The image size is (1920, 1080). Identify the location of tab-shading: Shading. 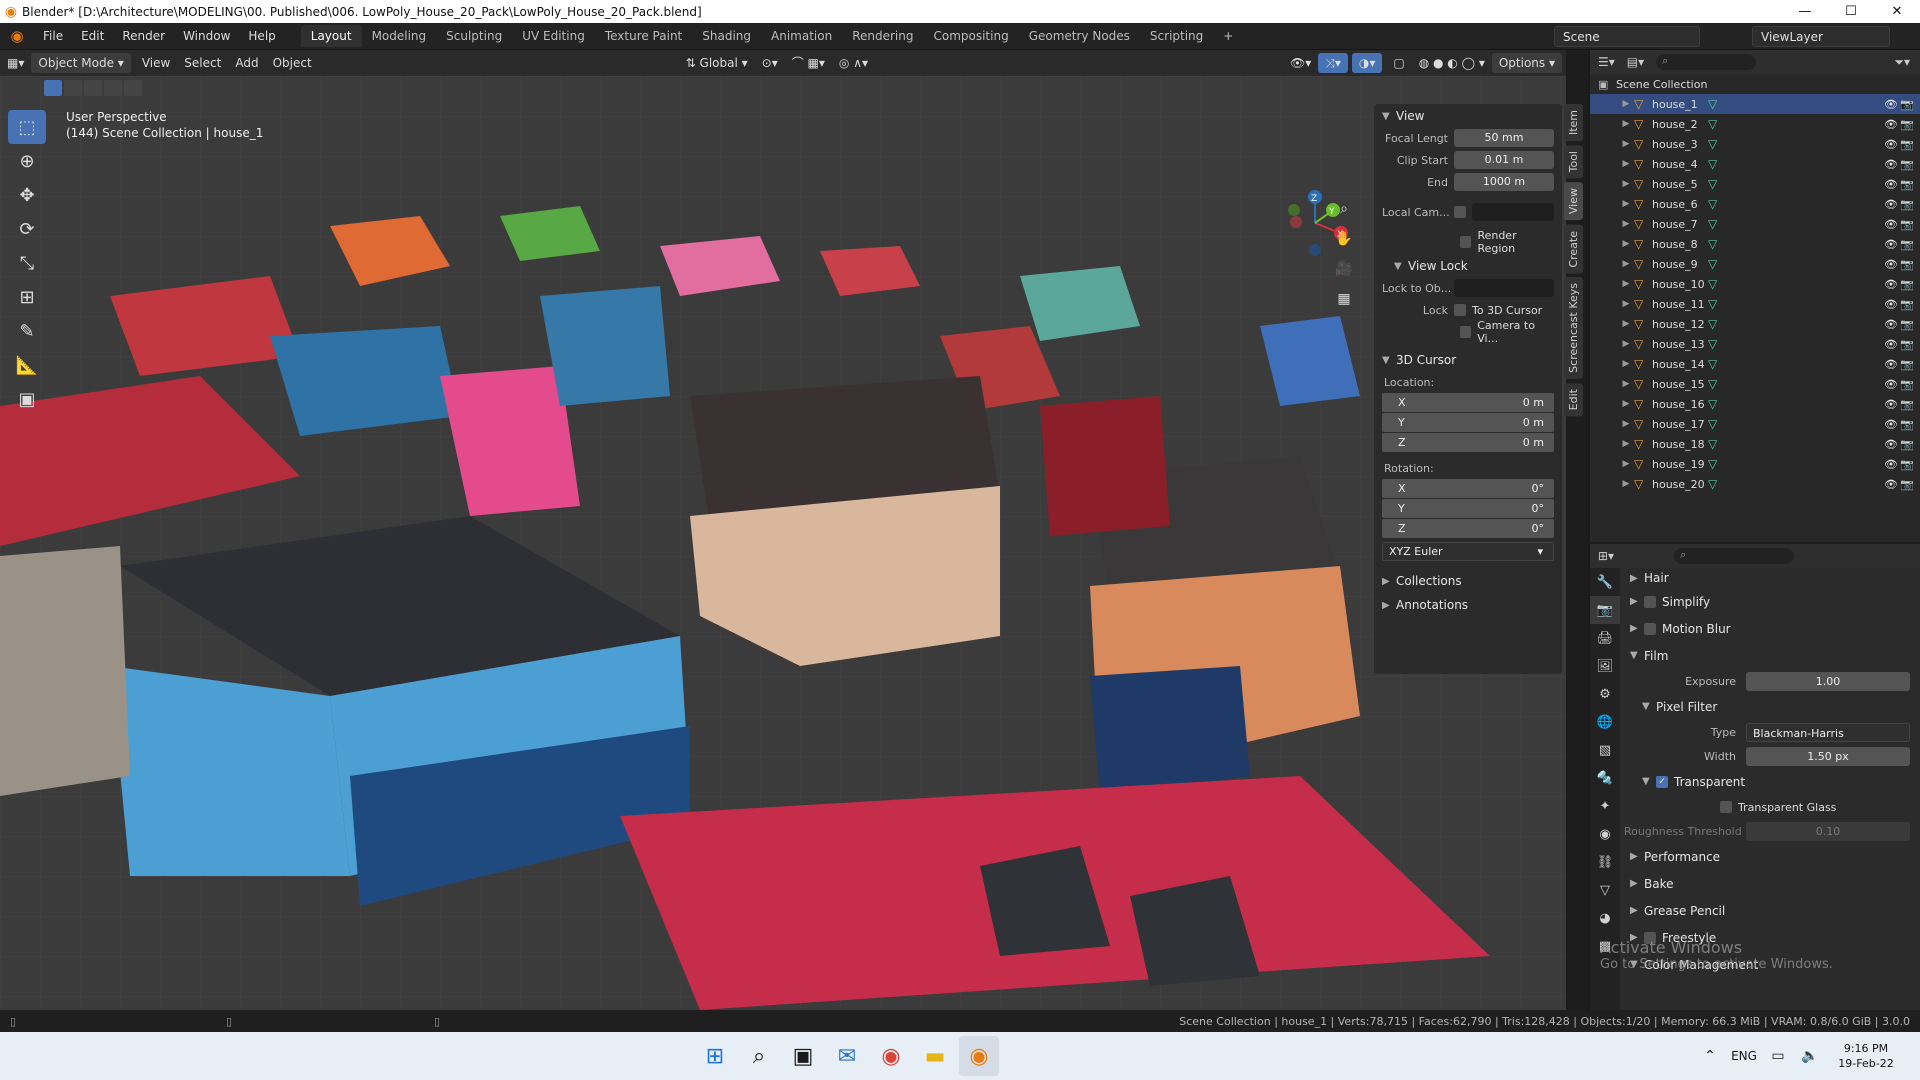
(726, 36).